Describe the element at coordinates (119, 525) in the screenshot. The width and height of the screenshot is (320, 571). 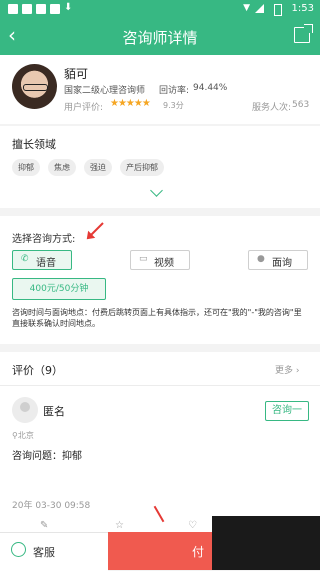
I see `star-icon: ☆` at that location.